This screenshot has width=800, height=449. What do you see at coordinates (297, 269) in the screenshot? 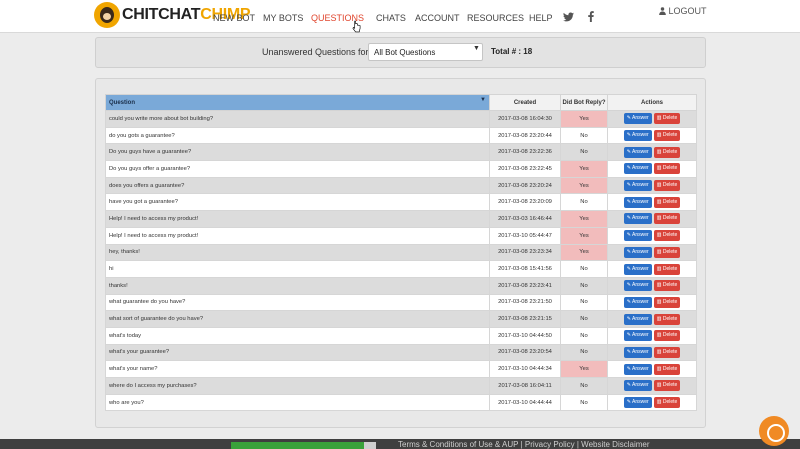
I see `question-cell: hi` at bounding box center [297, 269].